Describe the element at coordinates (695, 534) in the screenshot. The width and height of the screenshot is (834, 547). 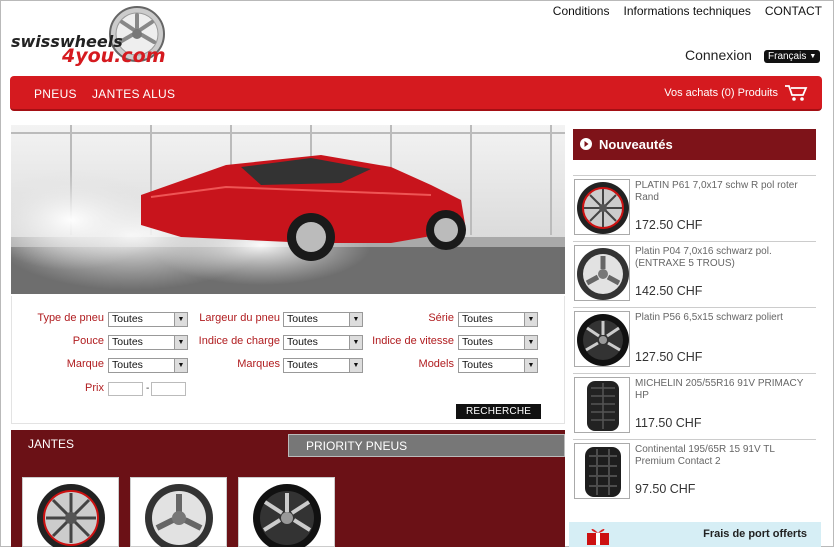
I see `free-shipping-banner: Frais de port offerts` at that location.